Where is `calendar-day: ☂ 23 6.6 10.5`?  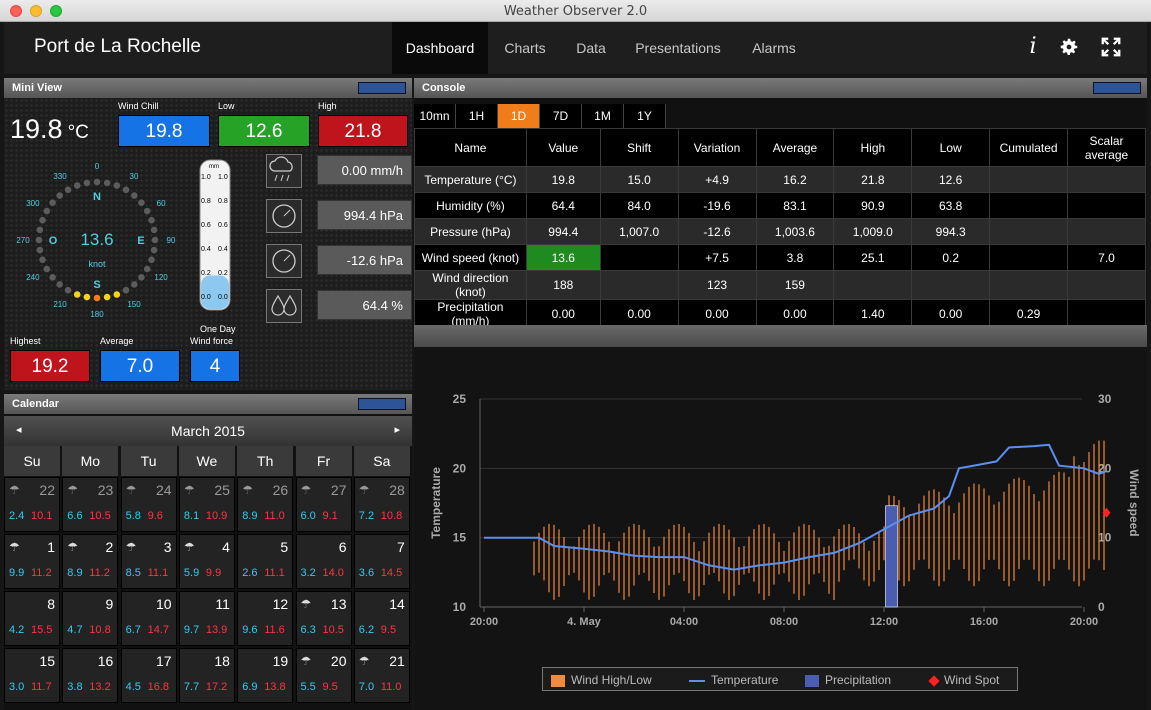
calendar-day: ☂ 23 6.6 10.5 is located at coordinates (90, 504).